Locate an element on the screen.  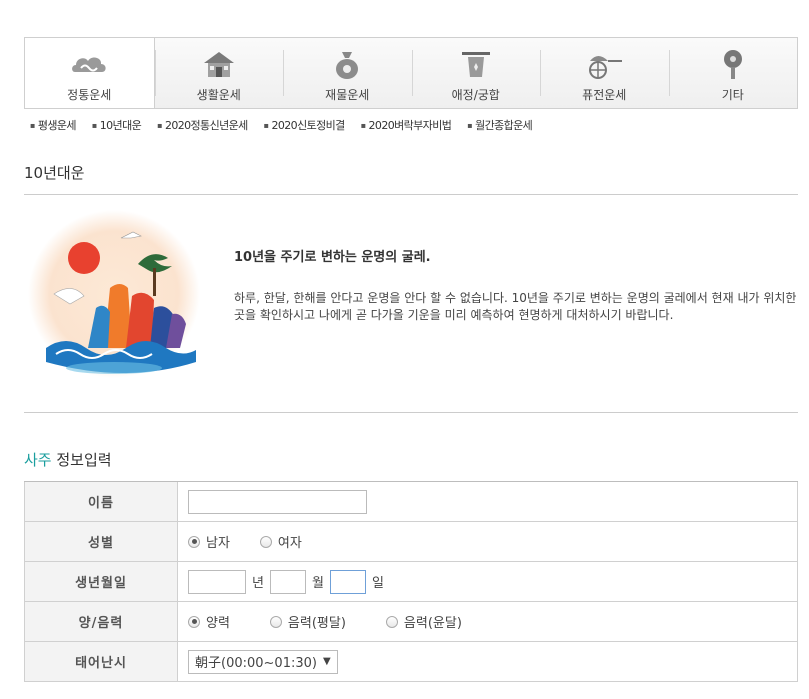
money-bag-icon is located at coordinates (347, 65).